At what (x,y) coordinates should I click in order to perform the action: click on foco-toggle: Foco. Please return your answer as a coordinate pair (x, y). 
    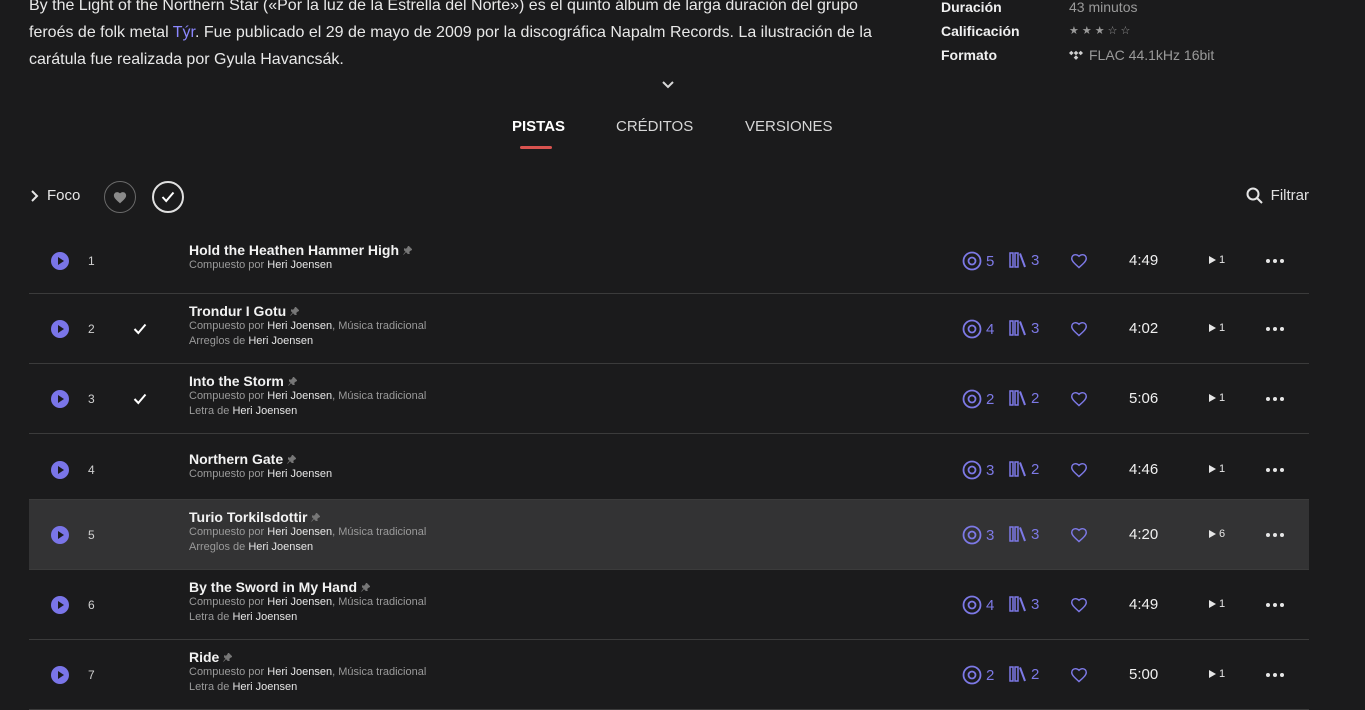
    Looking at the image, I should click on (54, 195).